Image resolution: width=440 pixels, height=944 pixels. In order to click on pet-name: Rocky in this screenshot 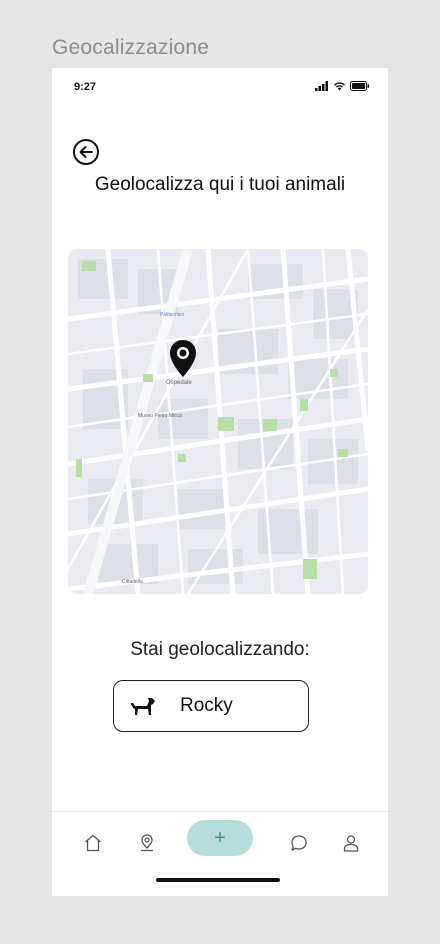, I will do `click(206, 705)`.